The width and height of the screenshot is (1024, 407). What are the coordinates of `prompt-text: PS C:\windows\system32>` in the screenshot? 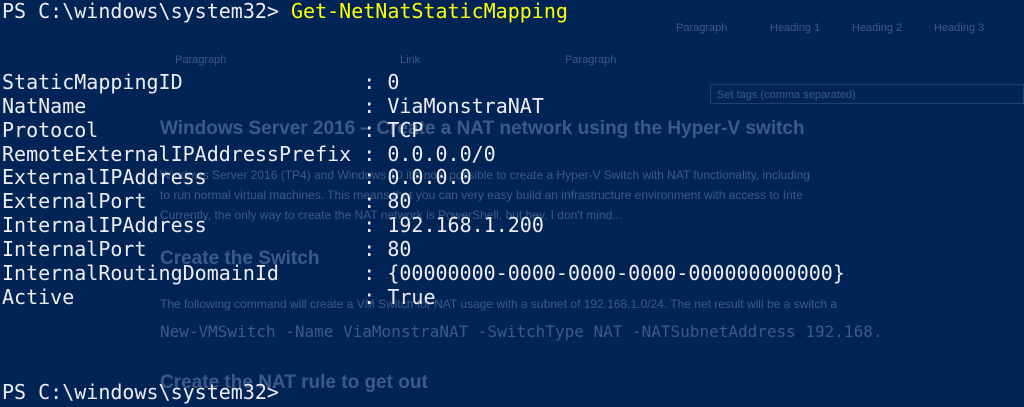 It's located at (146, 11).